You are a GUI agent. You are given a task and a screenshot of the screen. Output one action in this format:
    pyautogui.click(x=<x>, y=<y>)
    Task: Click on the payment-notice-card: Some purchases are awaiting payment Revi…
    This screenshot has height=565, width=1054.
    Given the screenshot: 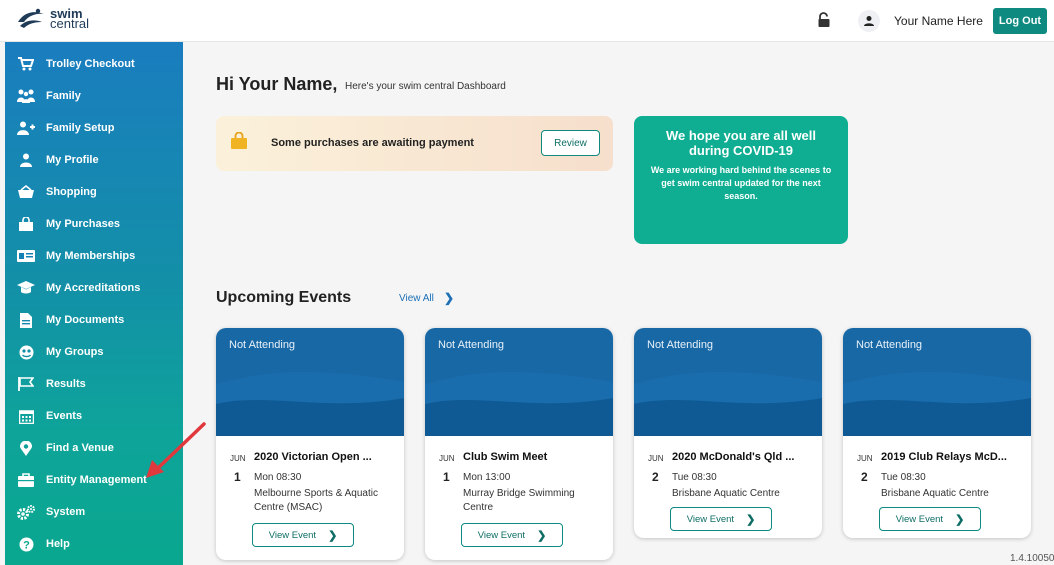 What is the action you would take?
    pyautogui.click(x=414, y=143)
    